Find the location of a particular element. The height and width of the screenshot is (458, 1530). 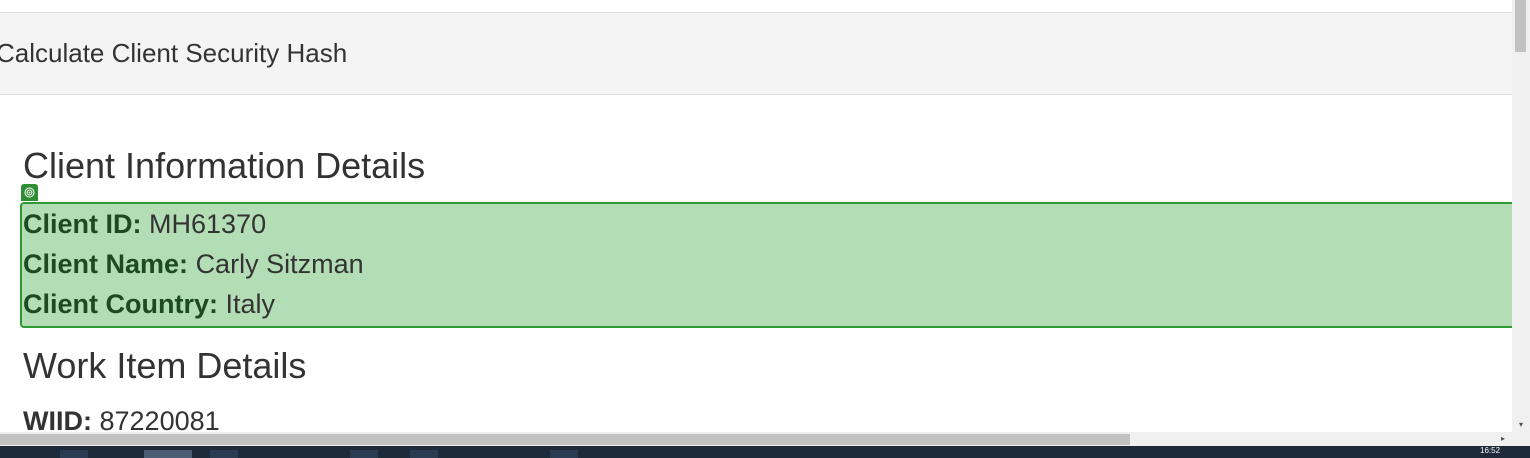

scroll-down-arrow-icon: ▾ is located at coordinates (1521, 425).